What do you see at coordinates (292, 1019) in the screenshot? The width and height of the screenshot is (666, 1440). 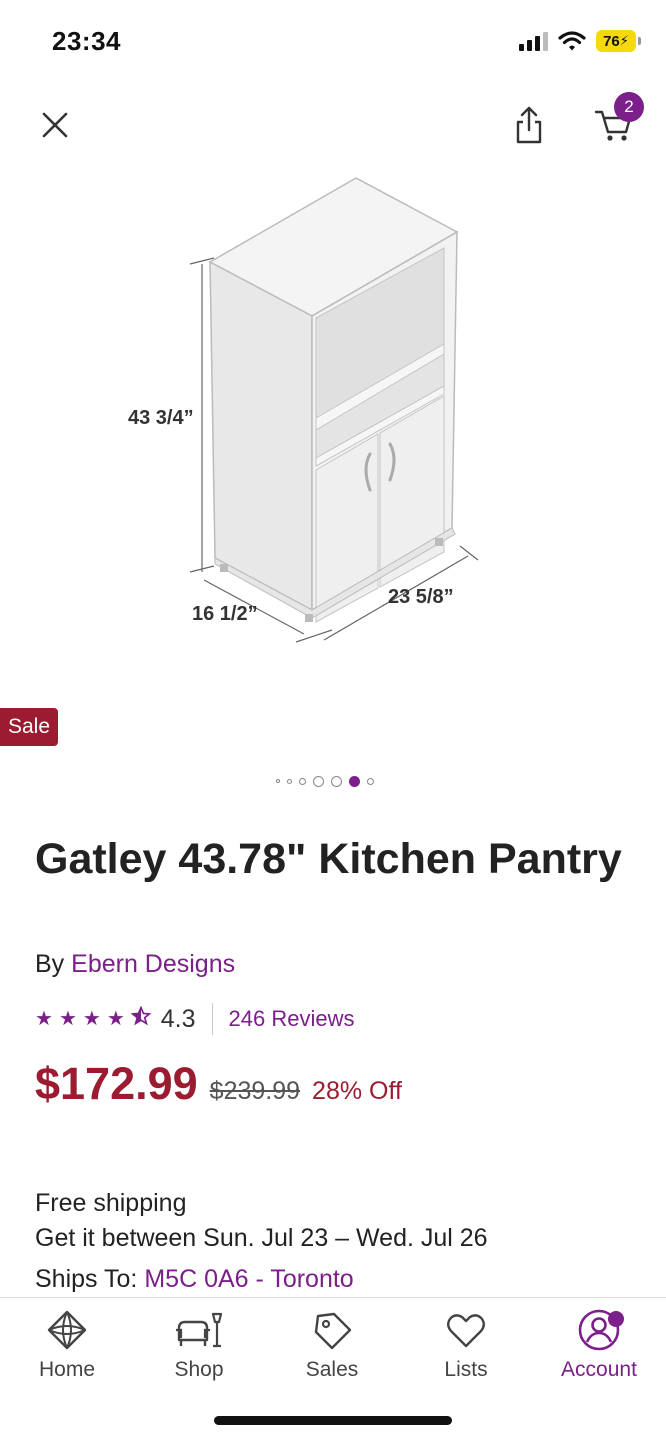 I see `reviews-link: 246 Reviews` at bounding box center [292, 1019].